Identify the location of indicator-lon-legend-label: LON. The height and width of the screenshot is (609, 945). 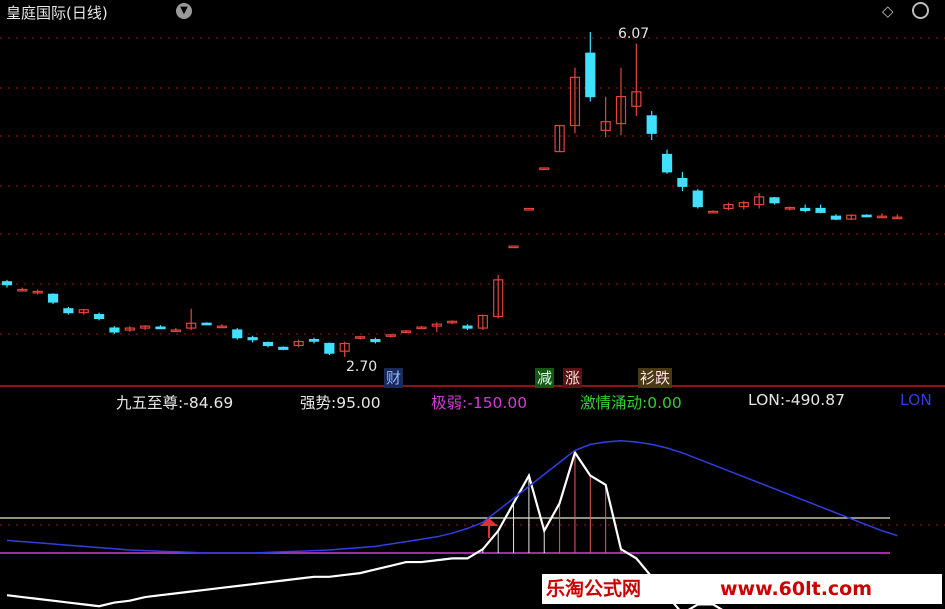
(916, 400).